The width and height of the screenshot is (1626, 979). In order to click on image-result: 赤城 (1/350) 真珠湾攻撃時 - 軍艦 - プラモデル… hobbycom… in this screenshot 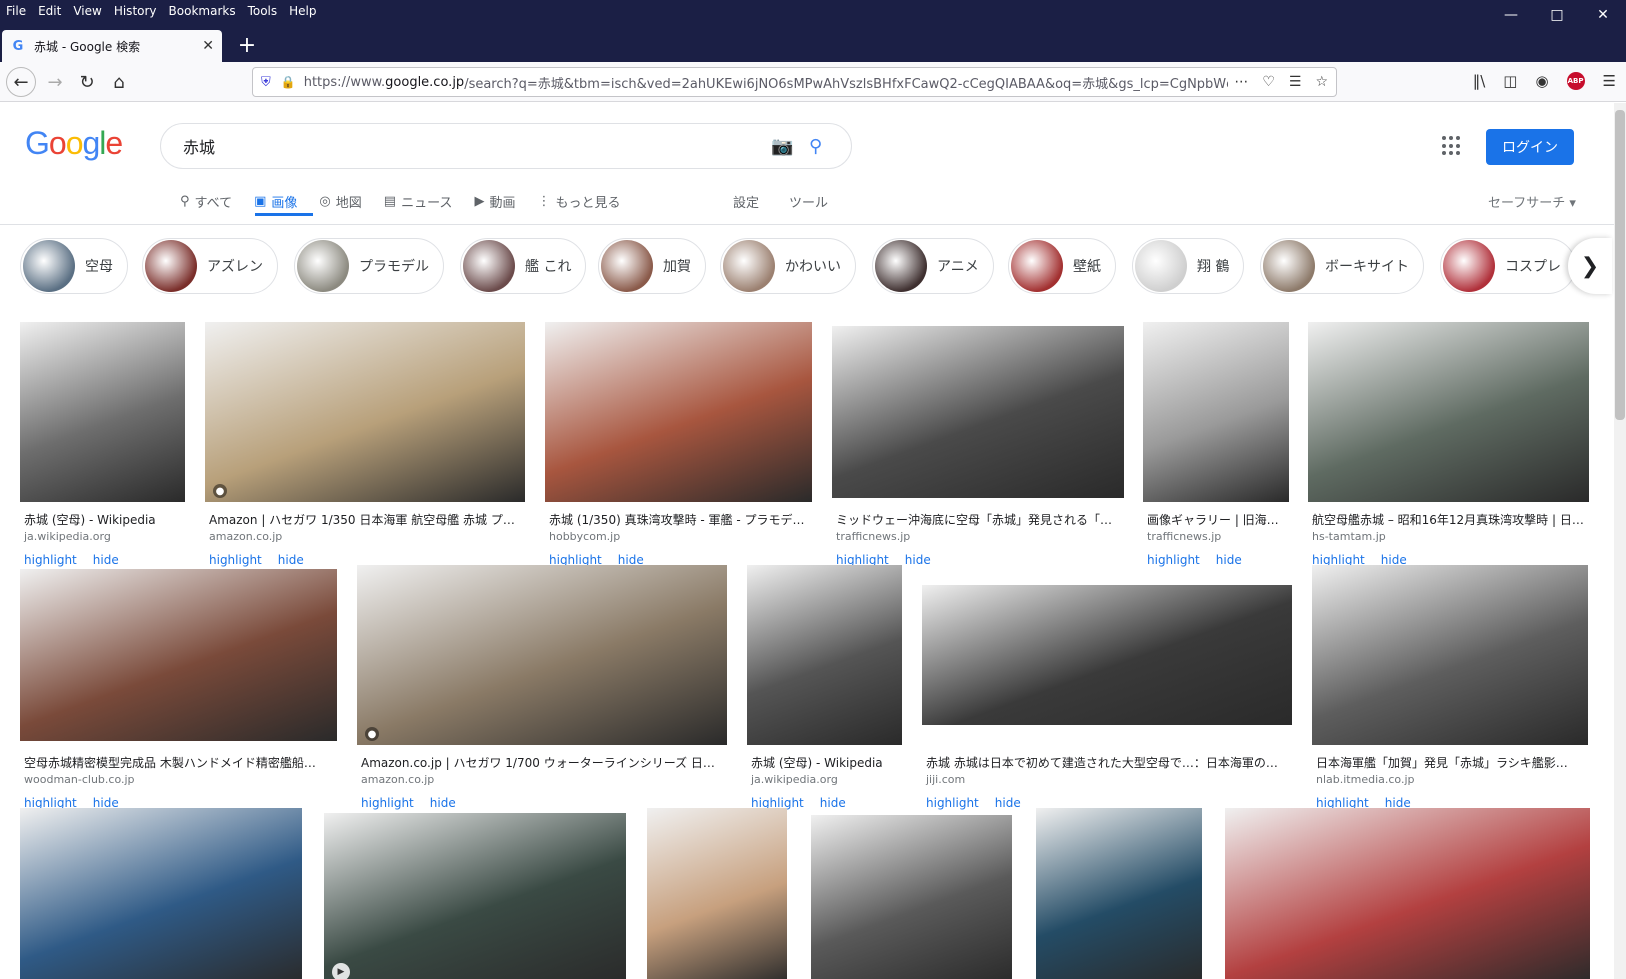, I will do `click(678, 447)`.